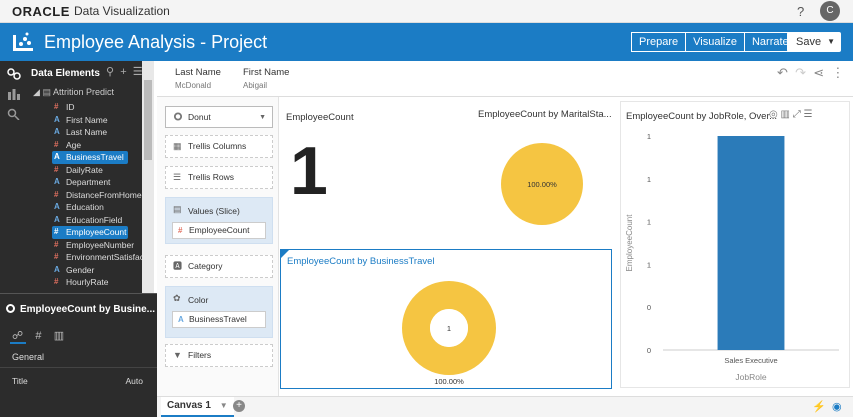 The image size is (853, 417). I want to click on field-item: # Age, so click(102, 145).